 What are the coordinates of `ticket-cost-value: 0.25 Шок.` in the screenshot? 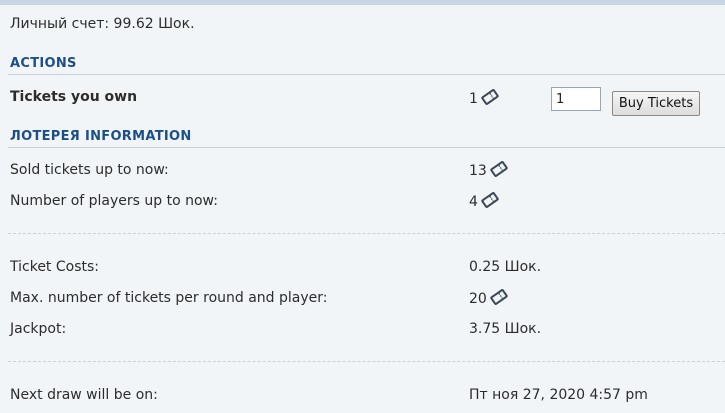 It's located at (505, 267).